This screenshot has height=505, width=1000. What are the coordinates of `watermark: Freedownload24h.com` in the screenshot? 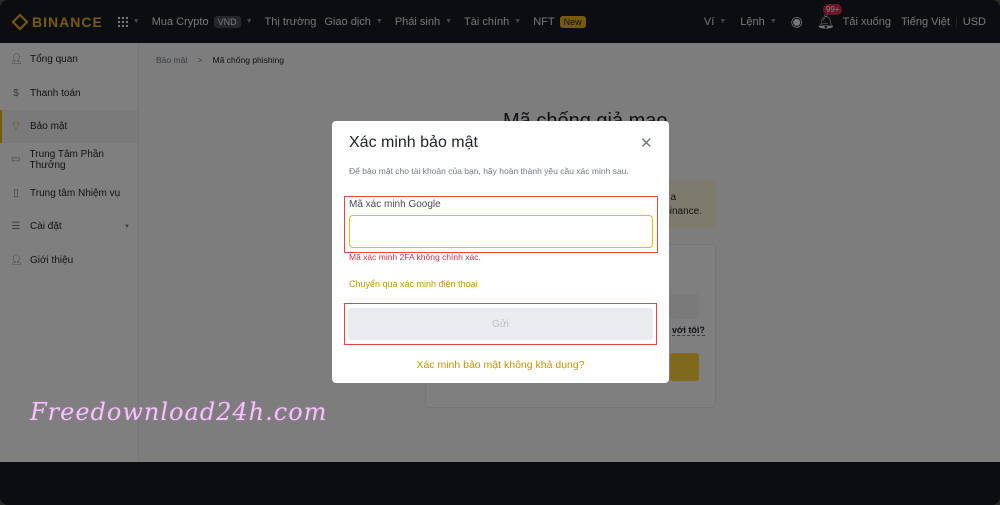 It's located at (179, 412).